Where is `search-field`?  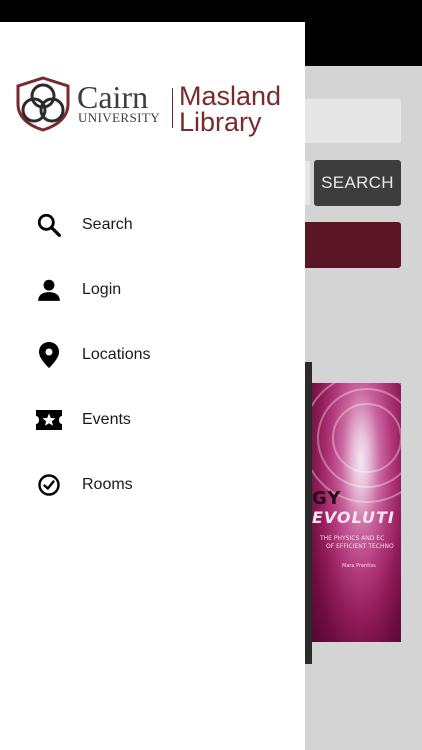
search-field is located at coordinates (345, 121).